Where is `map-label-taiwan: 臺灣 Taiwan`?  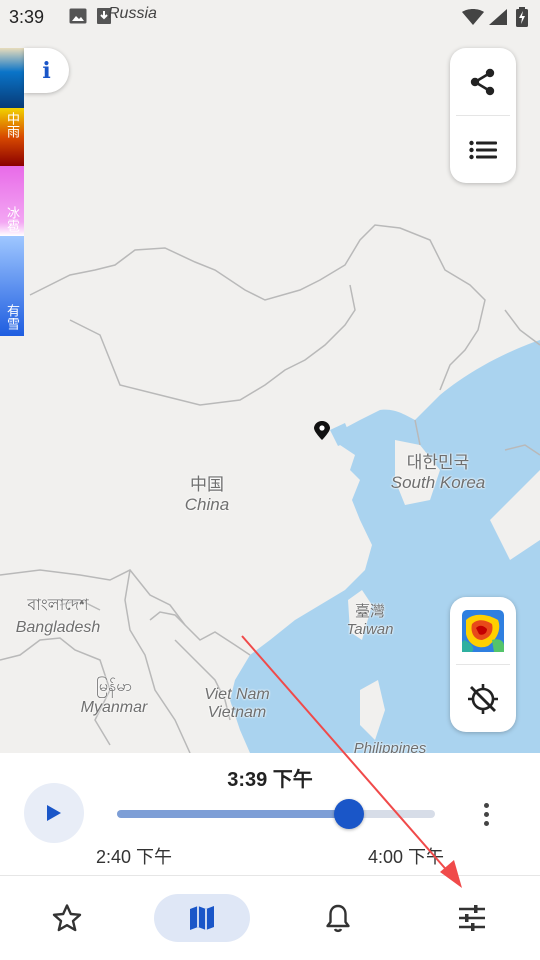 map-label-taiwan: 臺灣 Taiwan is located at coordinates (370, 620).